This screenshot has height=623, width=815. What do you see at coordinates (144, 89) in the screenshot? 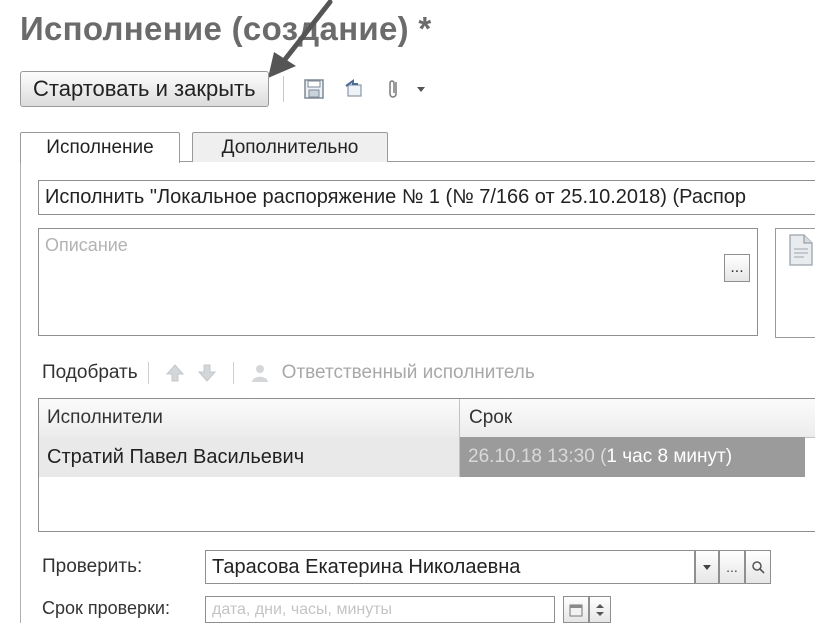
I see `start-and-close-button: Стартовать и закрыть` at bounding box center [144, 89].